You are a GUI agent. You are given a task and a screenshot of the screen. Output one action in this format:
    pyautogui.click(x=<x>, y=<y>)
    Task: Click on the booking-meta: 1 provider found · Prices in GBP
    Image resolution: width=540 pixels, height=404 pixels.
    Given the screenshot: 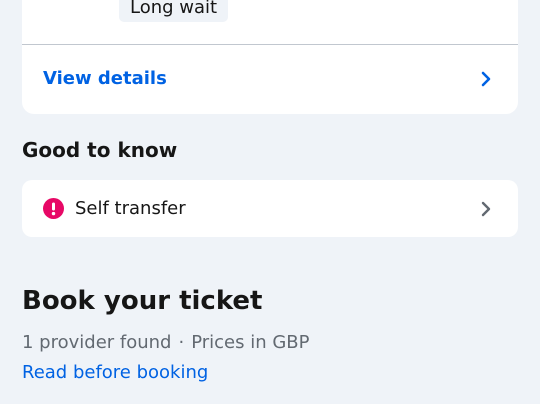 What is the action you would take?
    pyautogui.click(x=166, y=342)
    